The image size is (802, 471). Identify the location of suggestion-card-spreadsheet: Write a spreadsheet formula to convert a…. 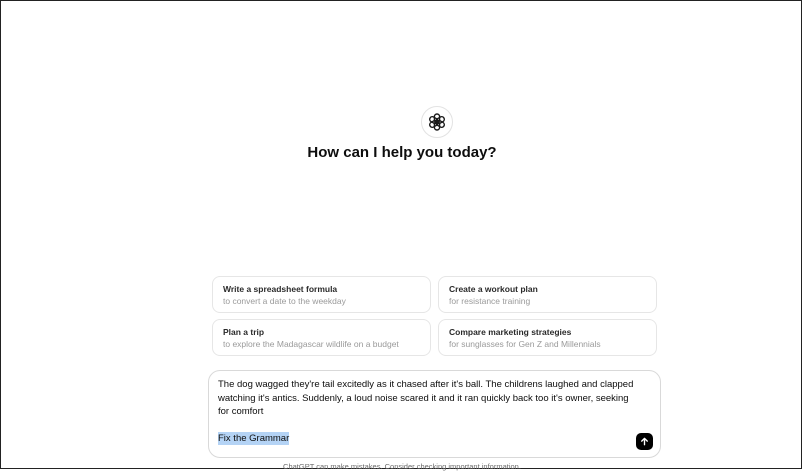
(321, 294).